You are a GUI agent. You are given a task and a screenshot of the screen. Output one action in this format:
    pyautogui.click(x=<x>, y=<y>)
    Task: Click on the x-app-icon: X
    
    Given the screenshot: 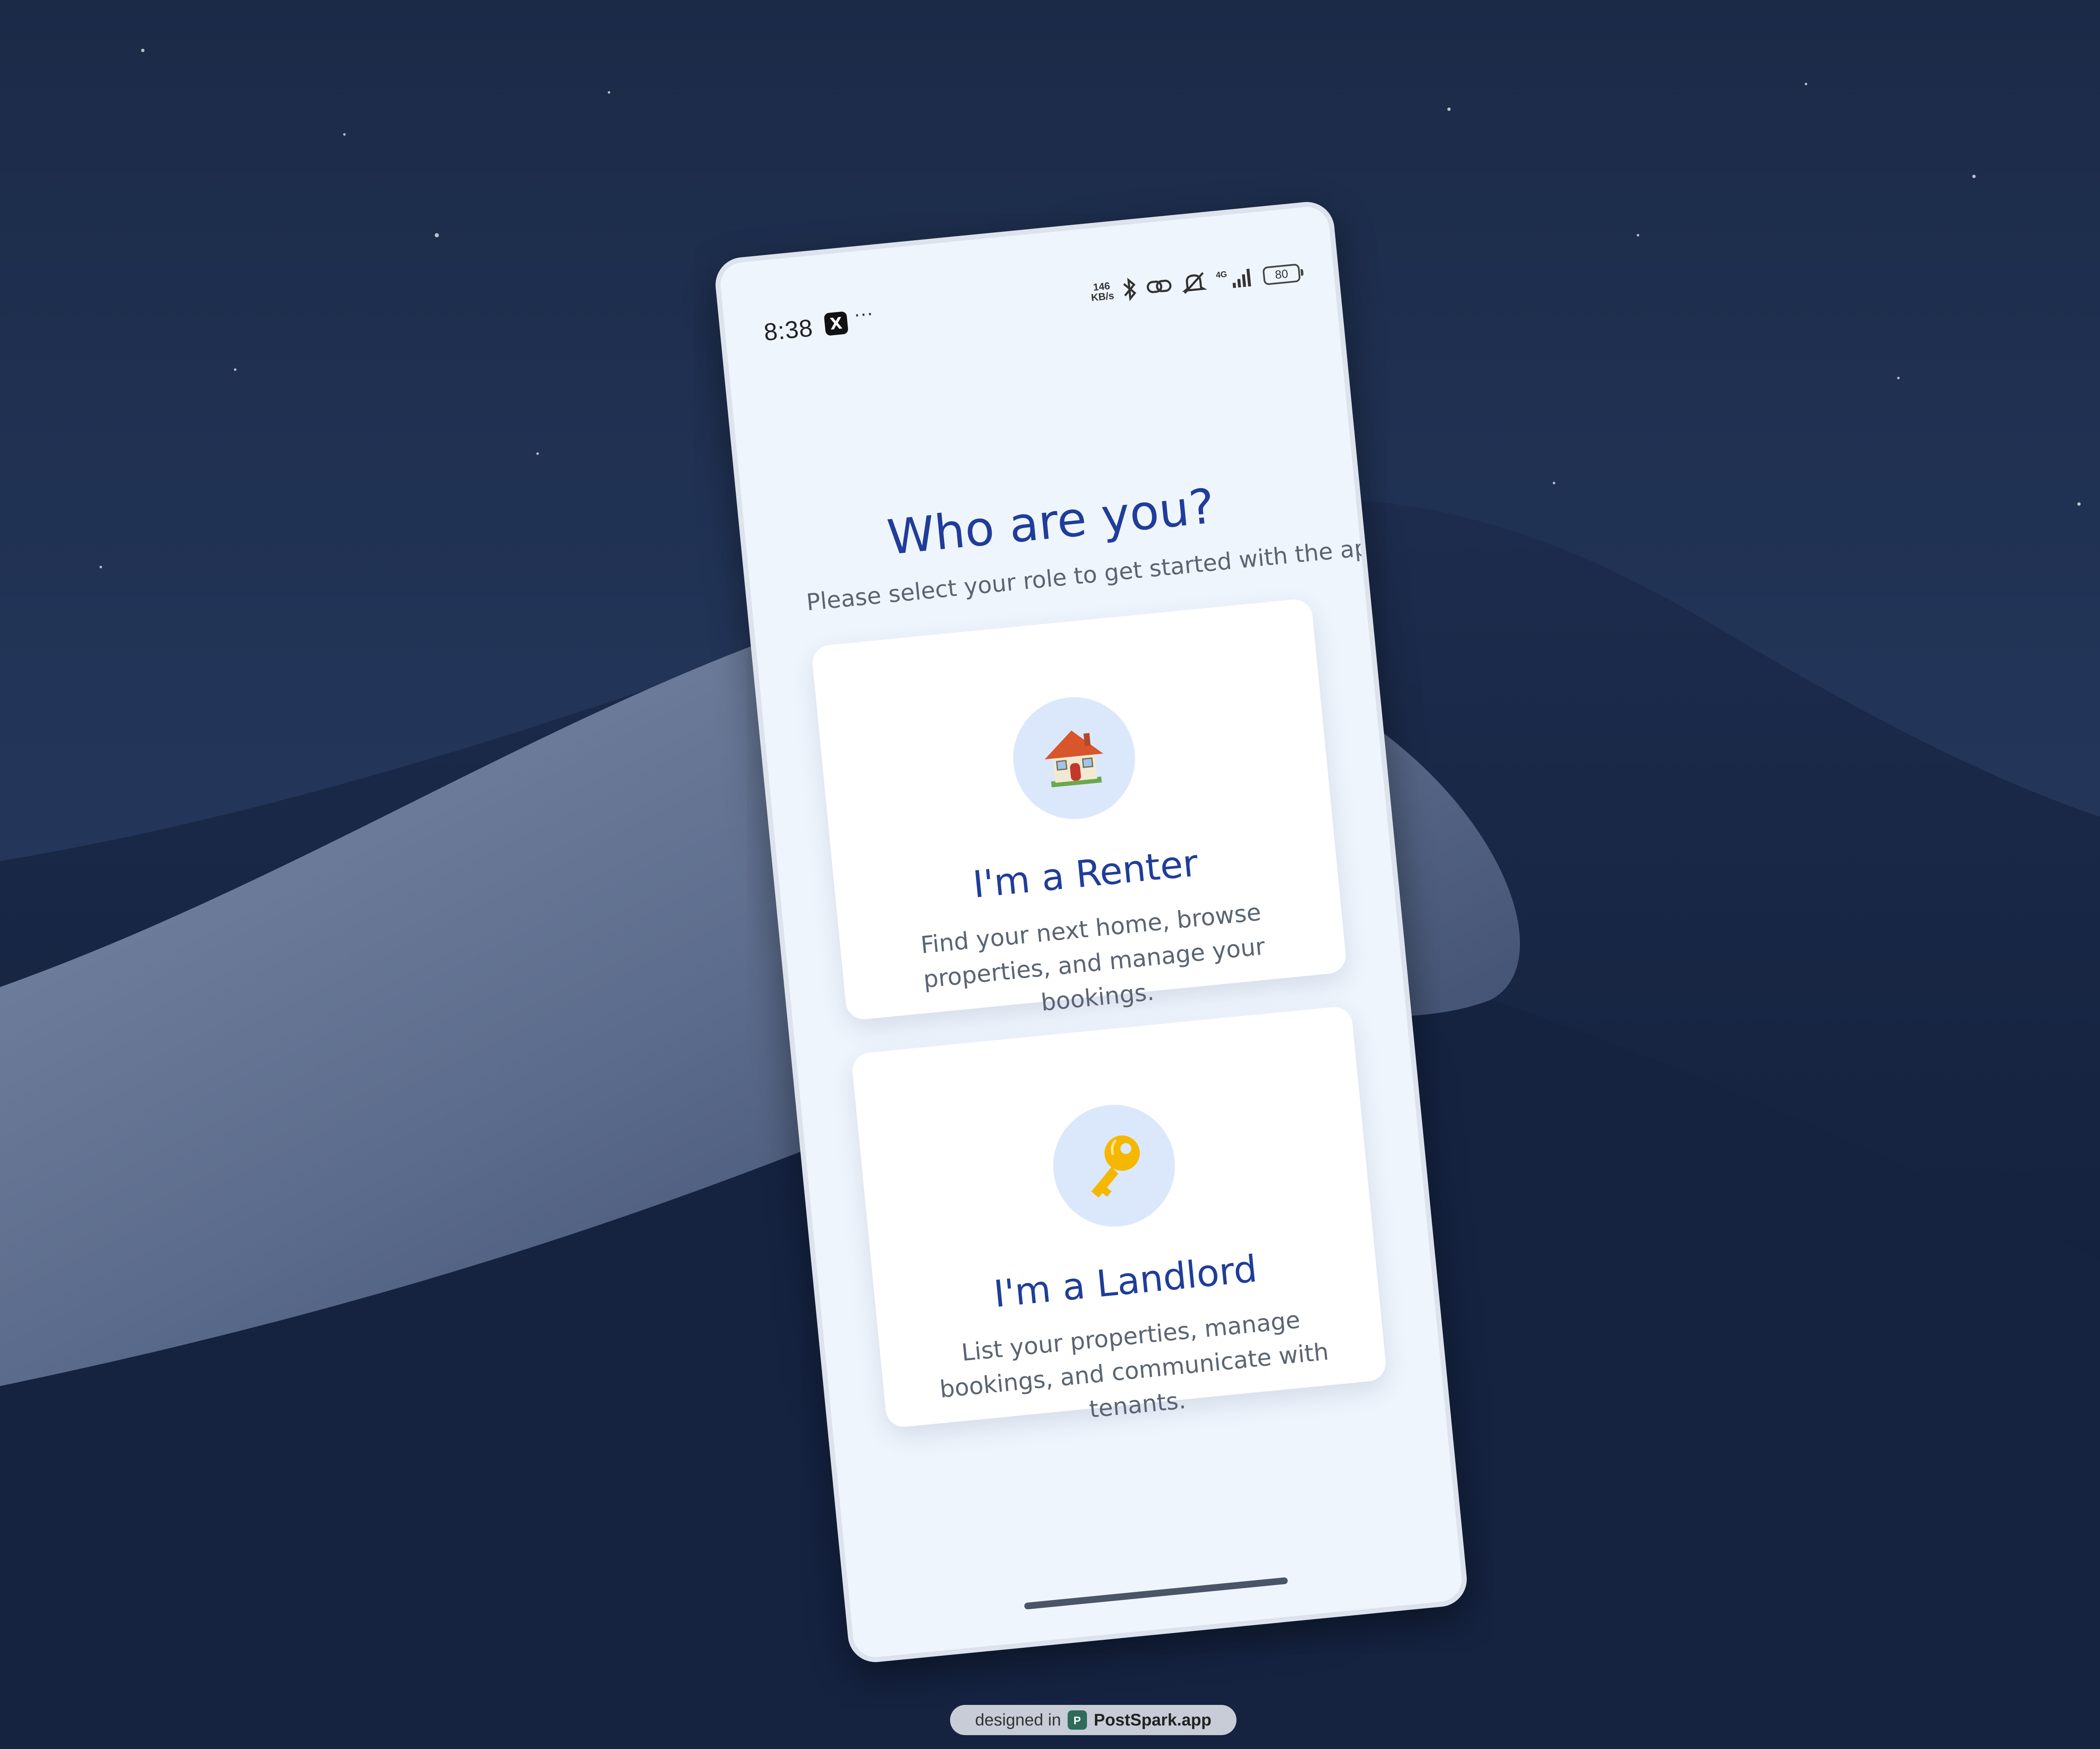 What is the action you would take?
    pyautogui.click(x=836, y=323)
    